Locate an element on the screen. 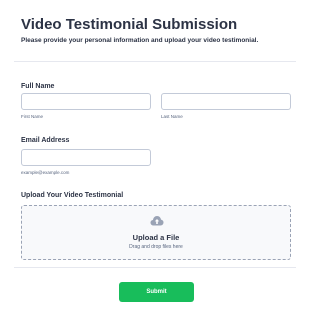 This screenshot has width=320, height=319. upload-label: Upload Your Video Testimonial is located at coordinates (72, 195).